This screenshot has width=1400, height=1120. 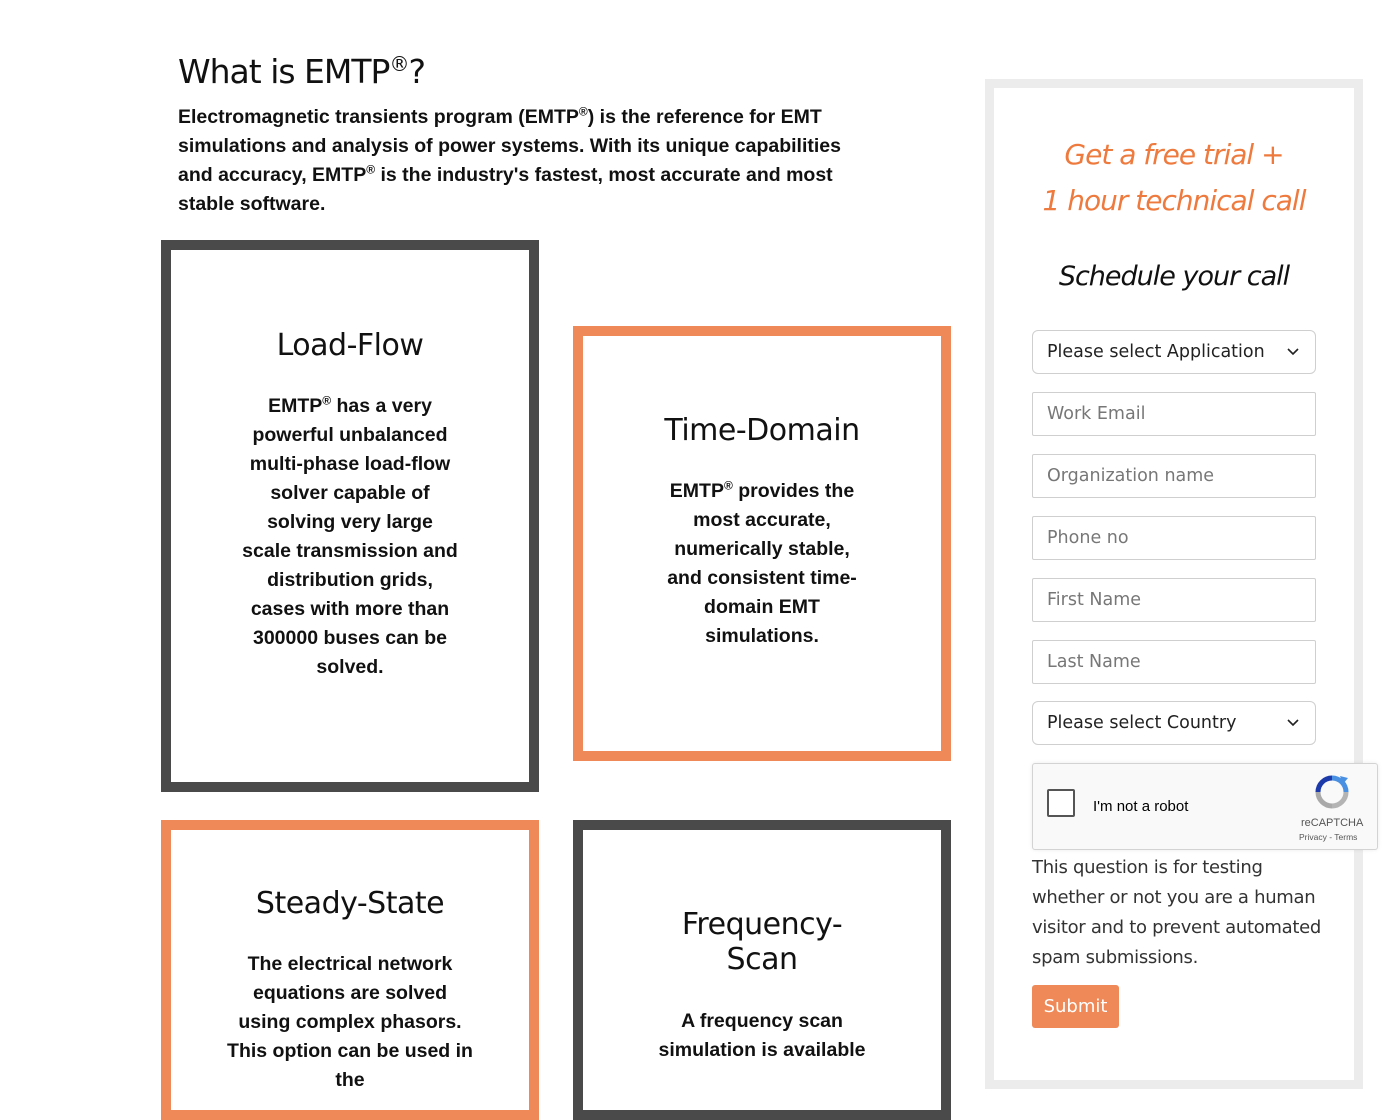 I want to click on promo-heading-line-2: 1 hour technical call, so click(x=1174, y=200).